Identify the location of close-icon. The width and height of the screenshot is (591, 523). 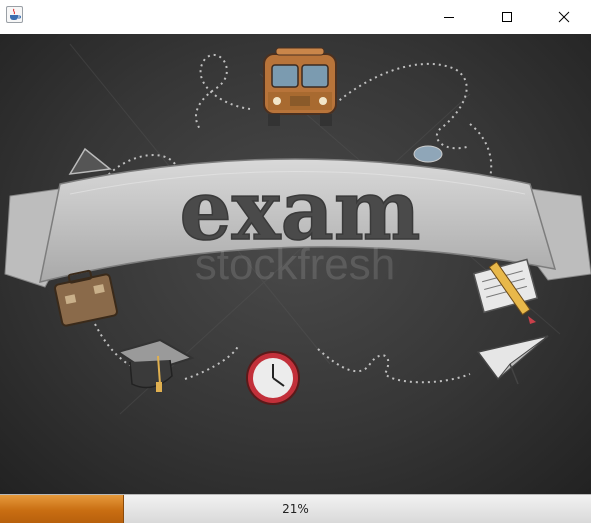
(563, 17).